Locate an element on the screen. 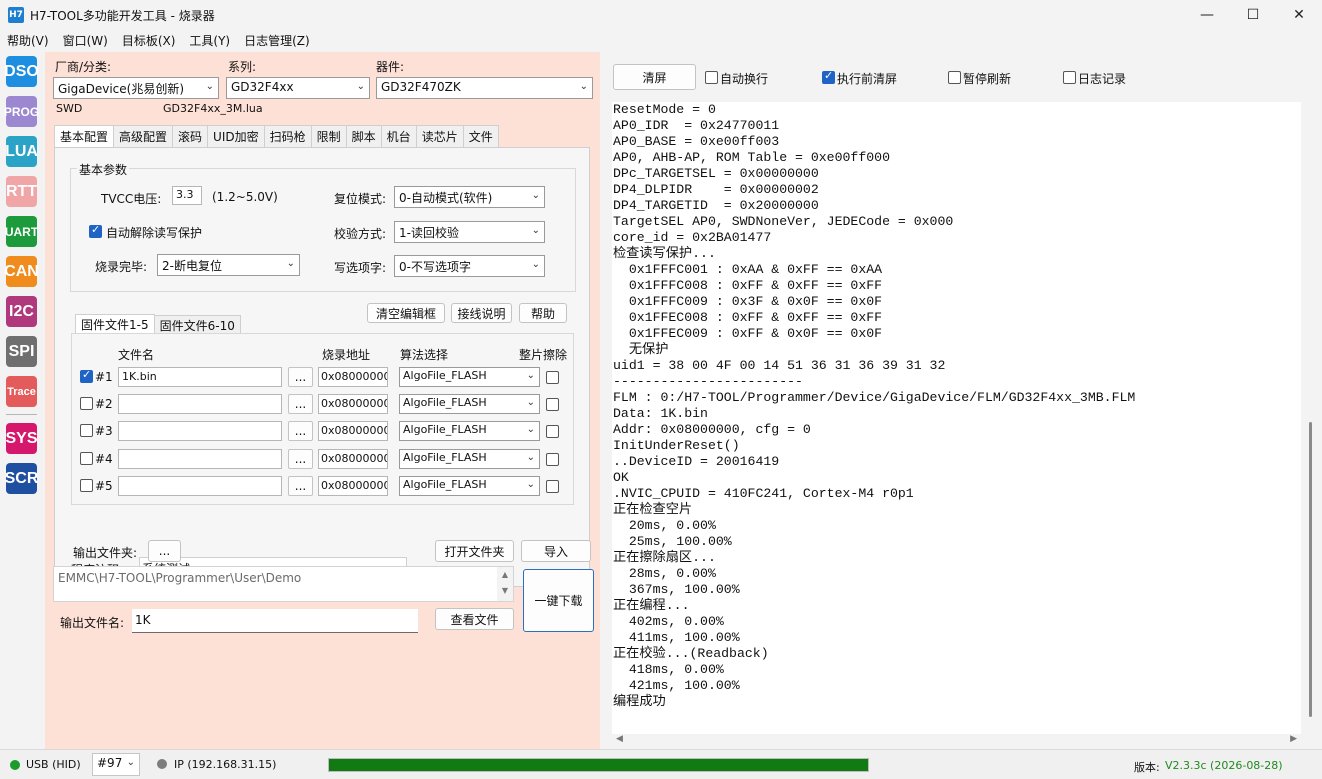 The height and width of the screenshot is (779, 1322). console-line: 25ms, 100.00% is located at coordinates (672, 541).